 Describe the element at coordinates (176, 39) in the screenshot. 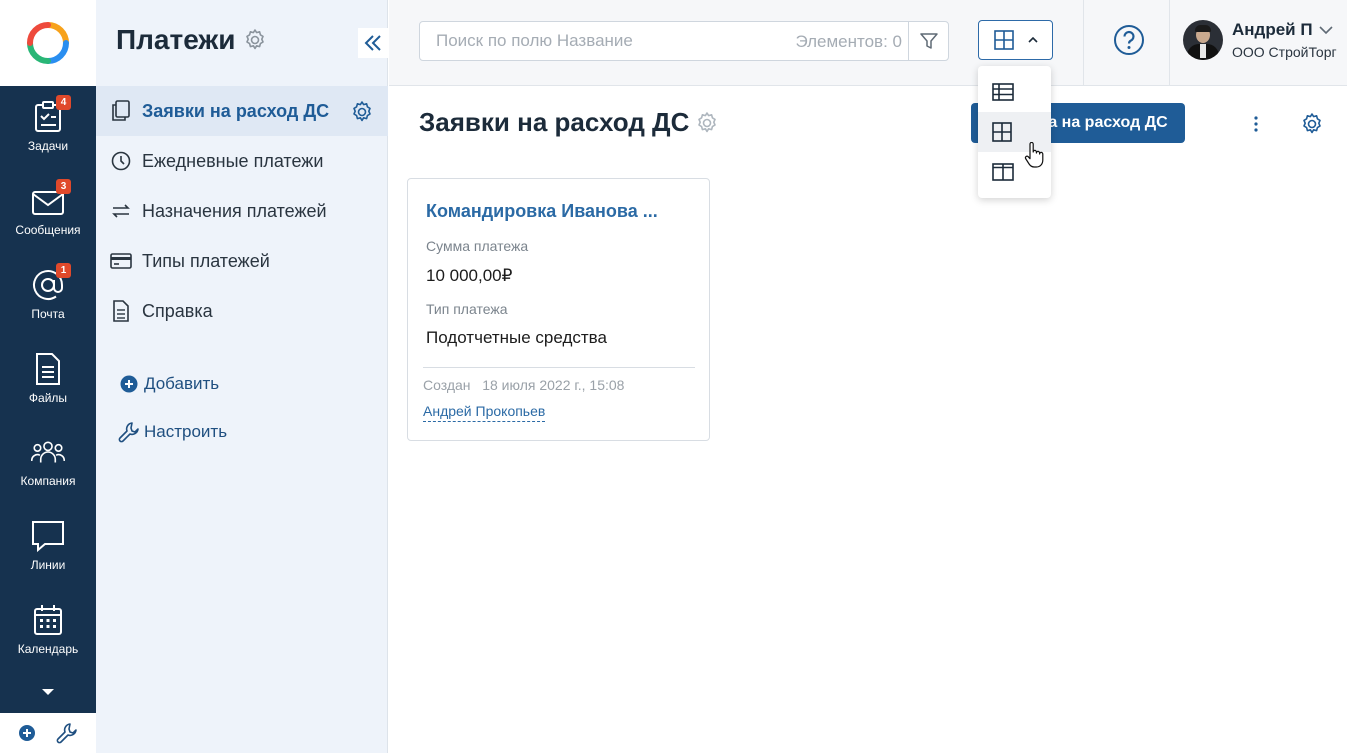

I see `section-title-text: Платежи` at that location.